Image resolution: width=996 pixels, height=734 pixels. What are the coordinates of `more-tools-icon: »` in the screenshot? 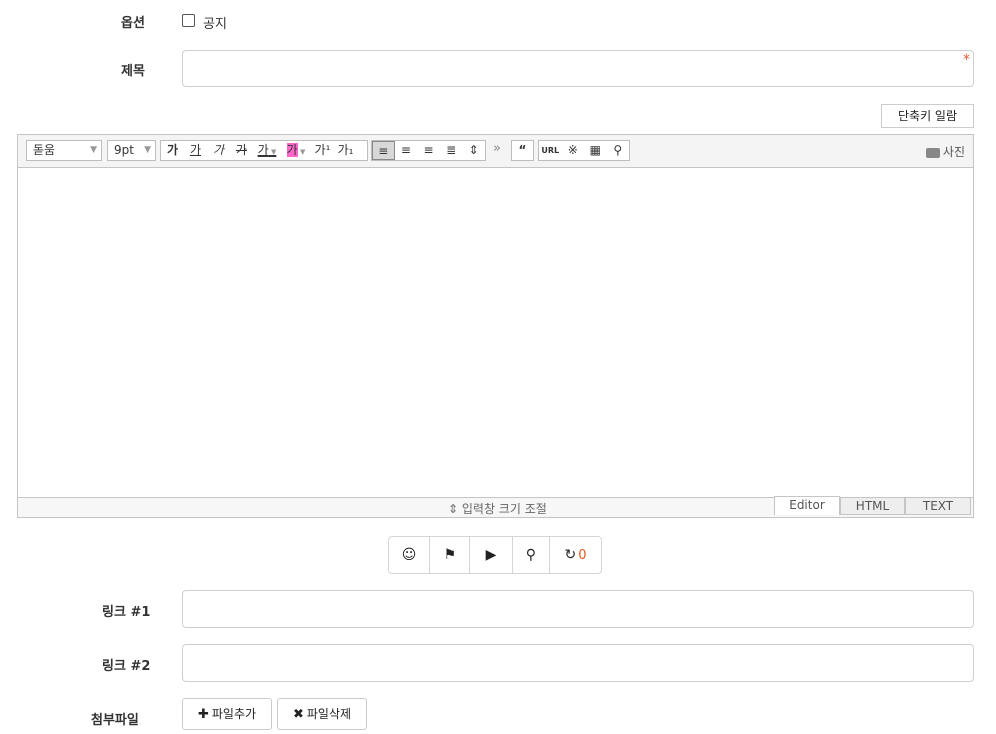 It's located at (497, 148).